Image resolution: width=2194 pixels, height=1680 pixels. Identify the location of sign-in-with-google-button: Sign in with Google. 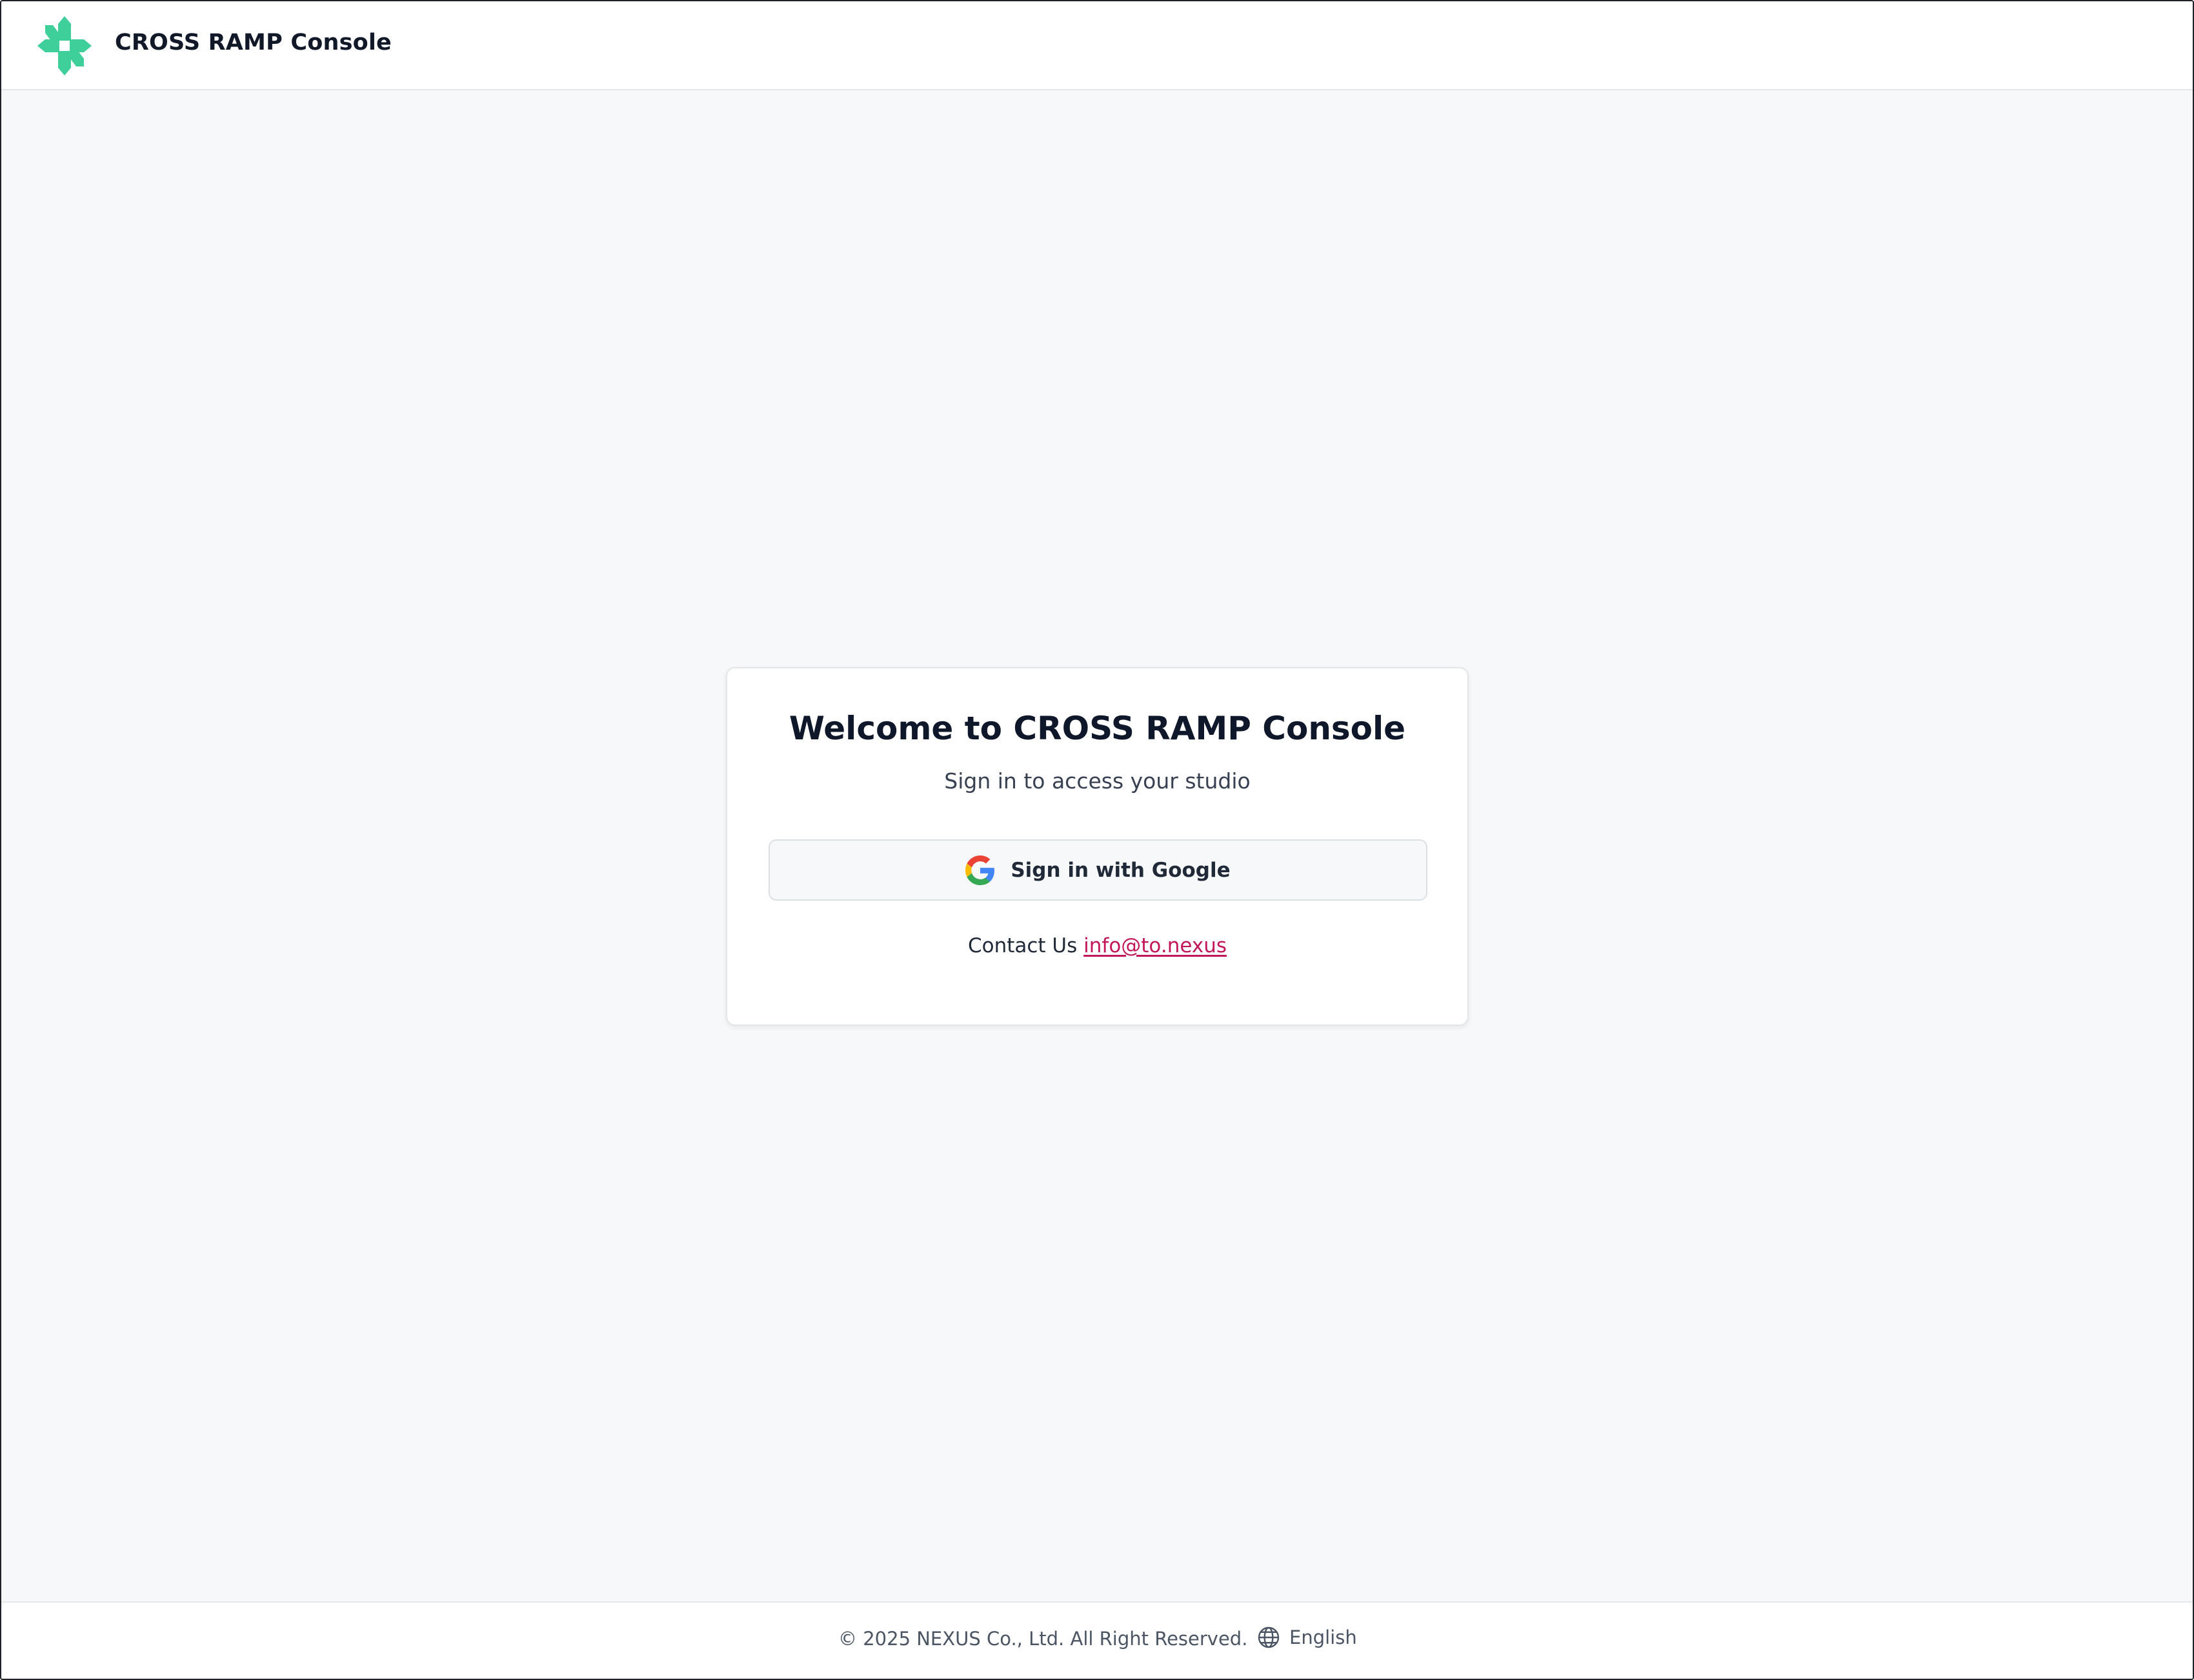
(1098, 870).